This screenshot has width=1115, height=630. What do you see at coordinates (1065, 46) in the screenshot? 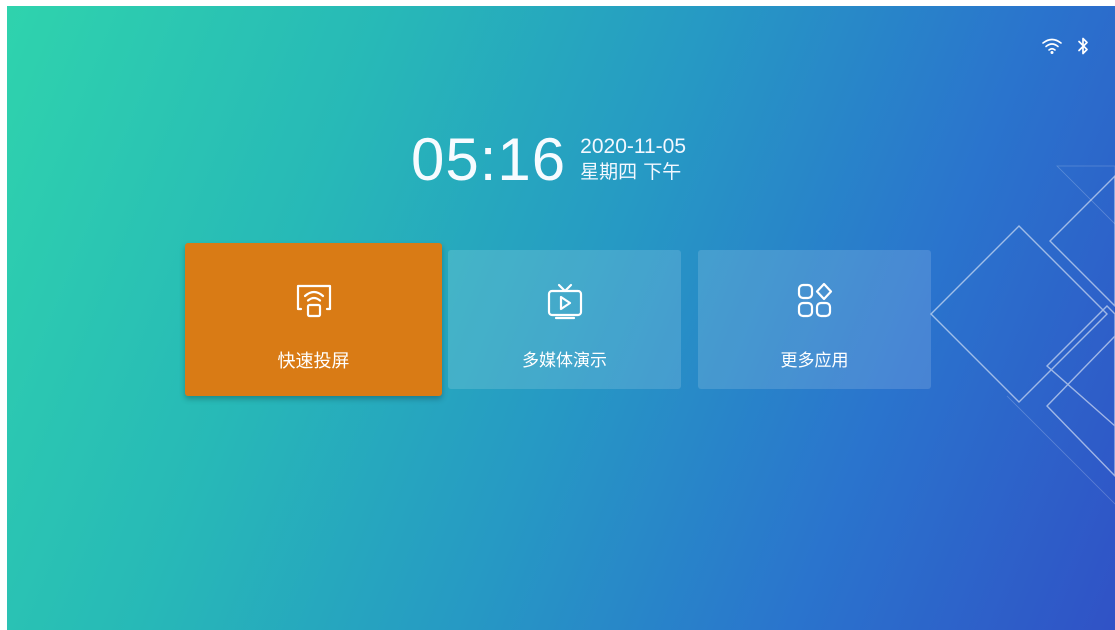
I see `status-bar` at bounding box center [1065, 46].